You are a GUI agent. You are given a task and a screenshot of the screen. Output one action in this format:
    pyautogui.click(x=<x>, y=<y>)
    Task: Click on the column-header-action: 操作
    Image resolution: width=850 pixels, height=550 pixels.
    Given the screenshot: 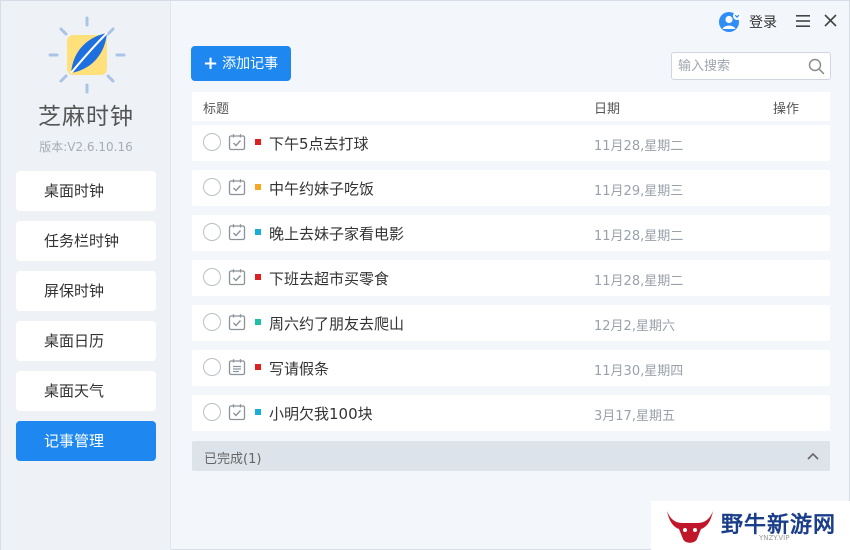 What is the action you would take?
    pyautogui.click(x=786, y=109)
    